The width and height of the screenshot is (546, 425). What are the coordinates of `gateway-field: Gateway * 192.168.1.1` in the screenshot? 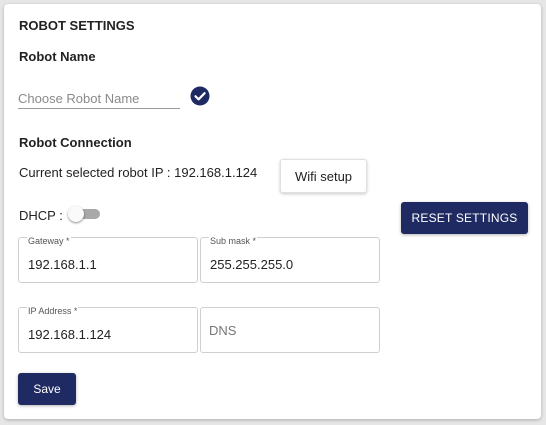 It's located at (108, 259).